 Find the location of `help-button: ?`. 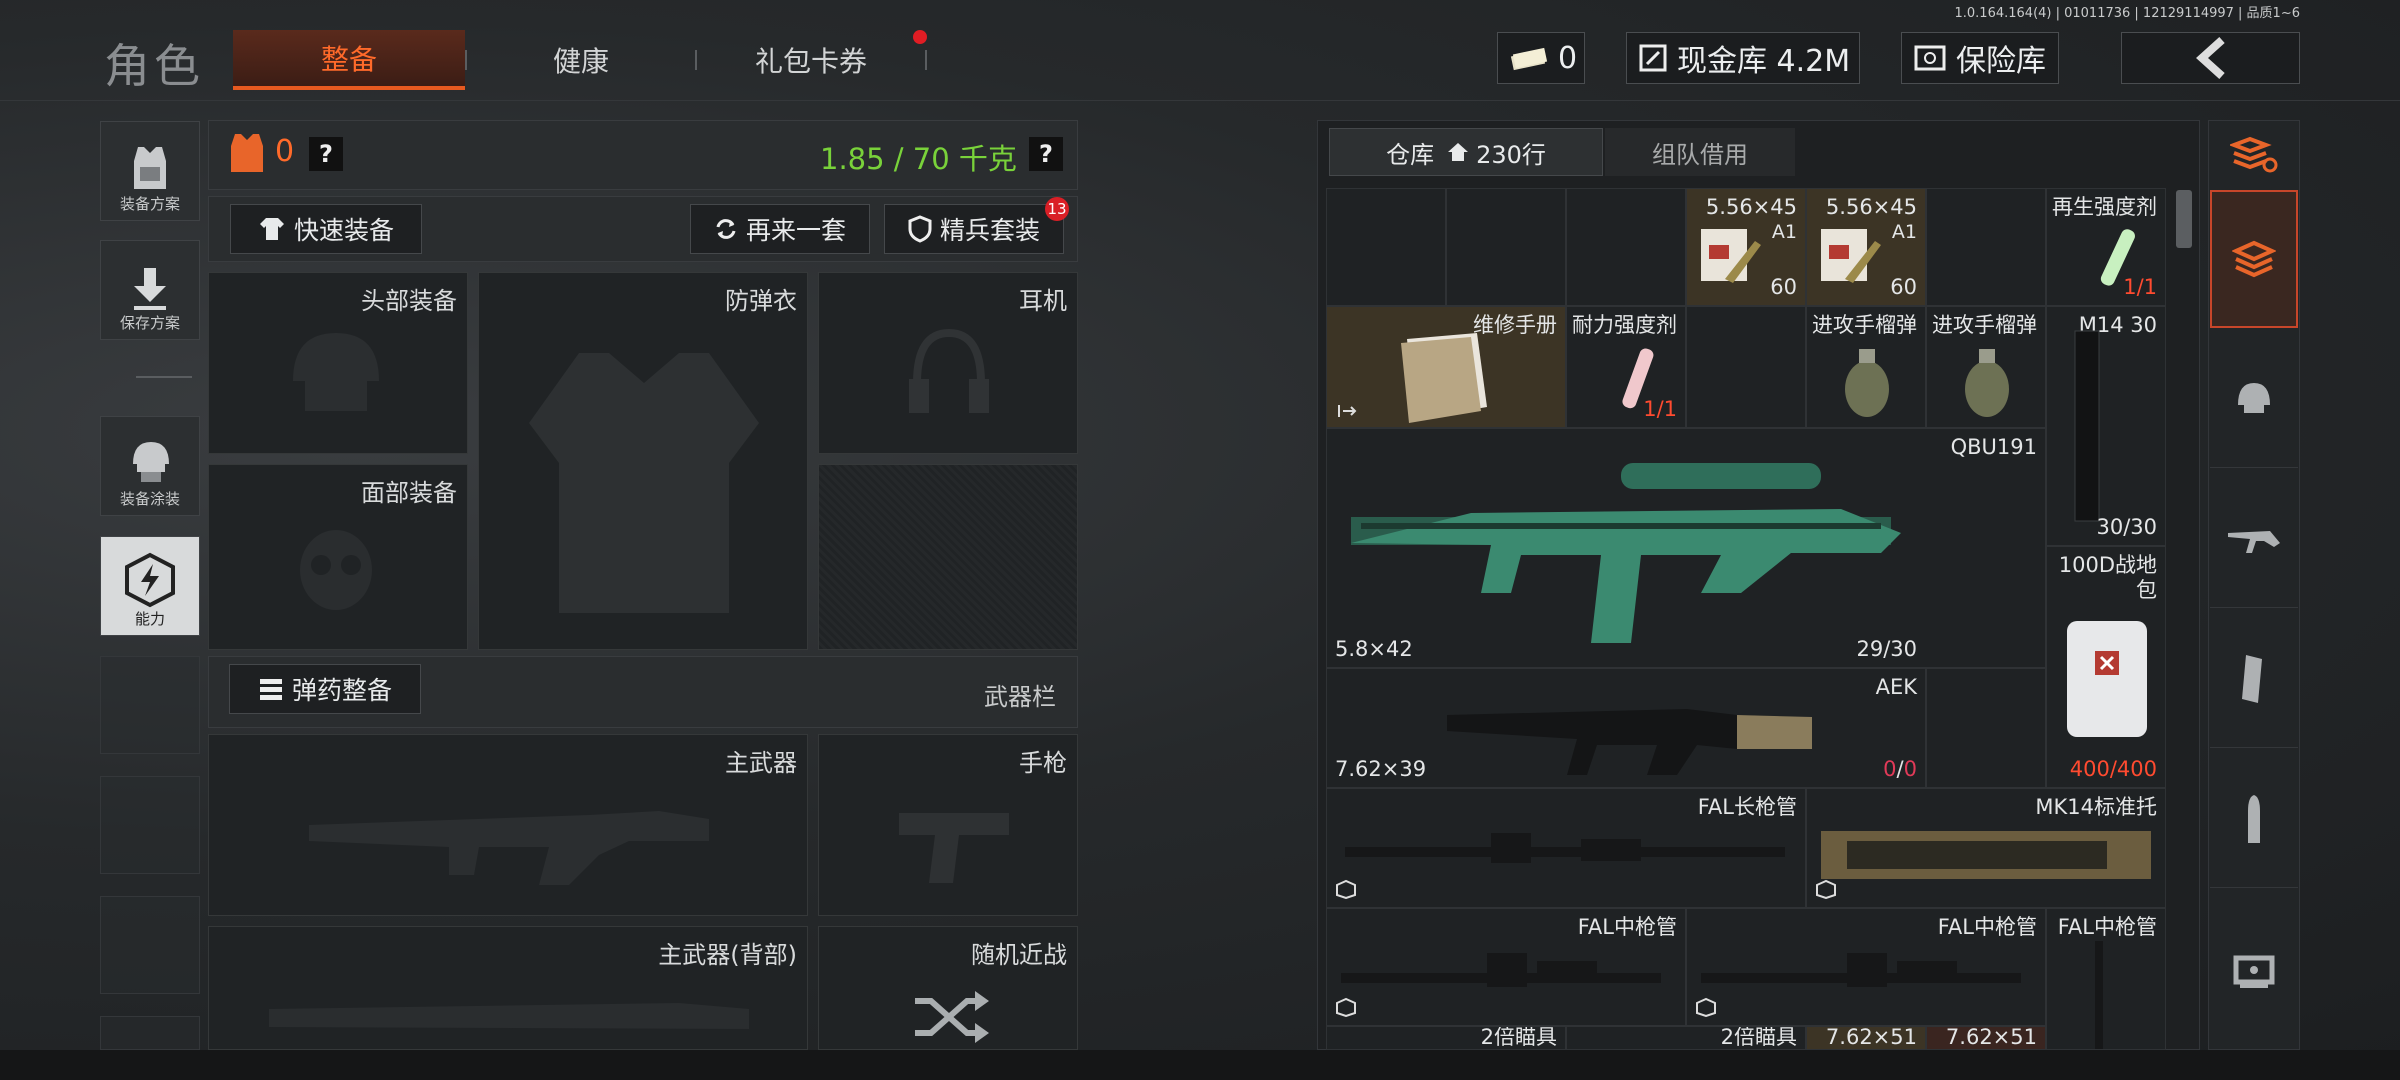

help-button: ? is located at coordinates (326, 154).